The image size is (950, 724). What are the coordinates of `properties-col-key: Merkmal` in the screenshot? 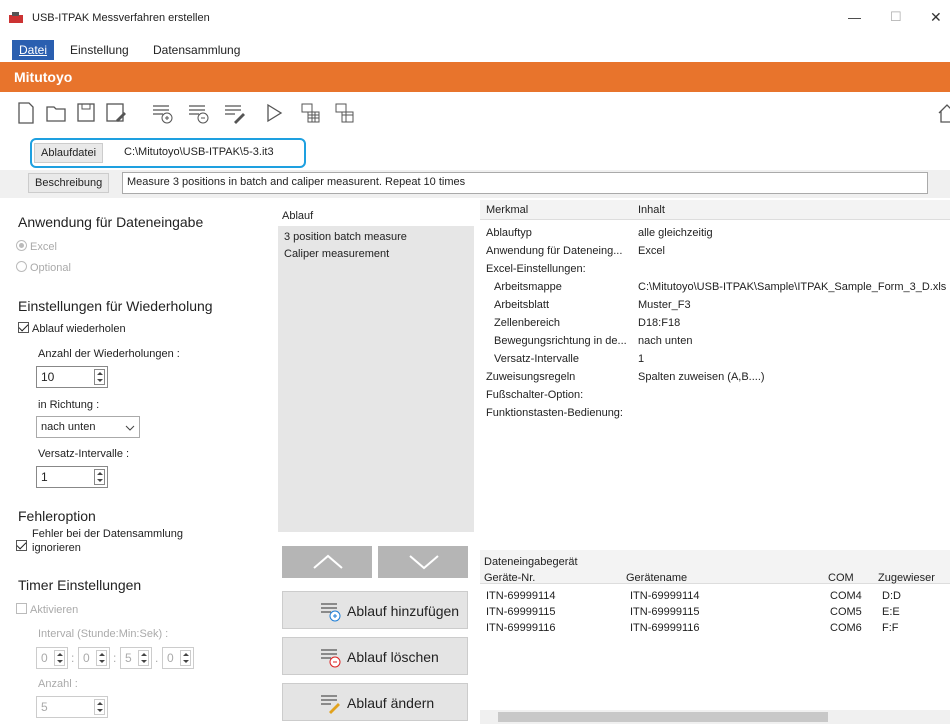 It's located at (507, 210).